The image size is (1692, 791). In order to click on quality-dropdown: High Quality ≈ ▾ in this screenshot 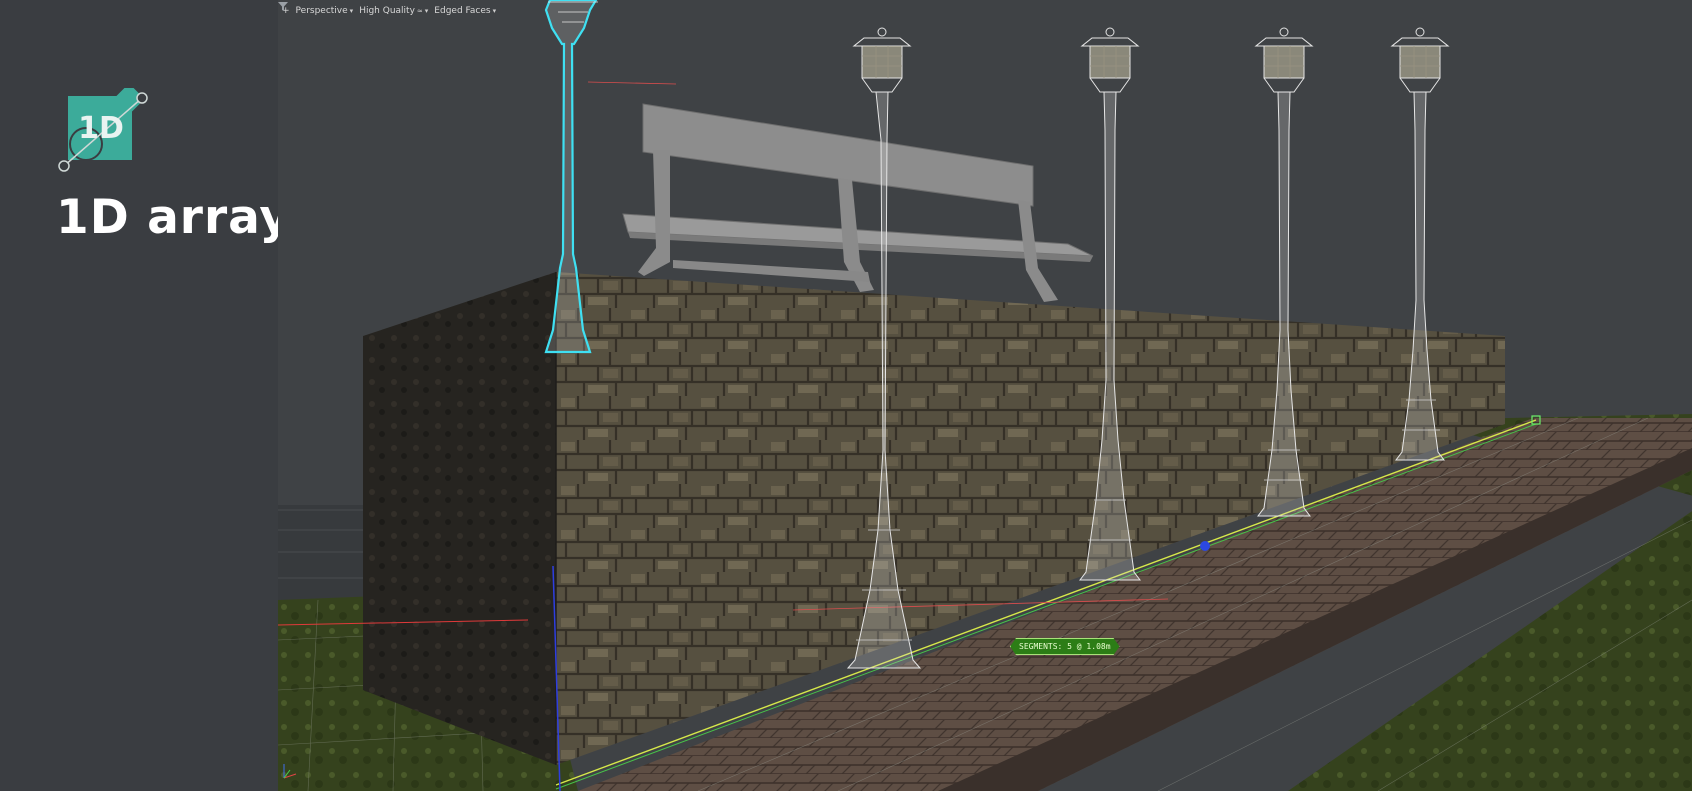, I will do `click(393, 11)`.